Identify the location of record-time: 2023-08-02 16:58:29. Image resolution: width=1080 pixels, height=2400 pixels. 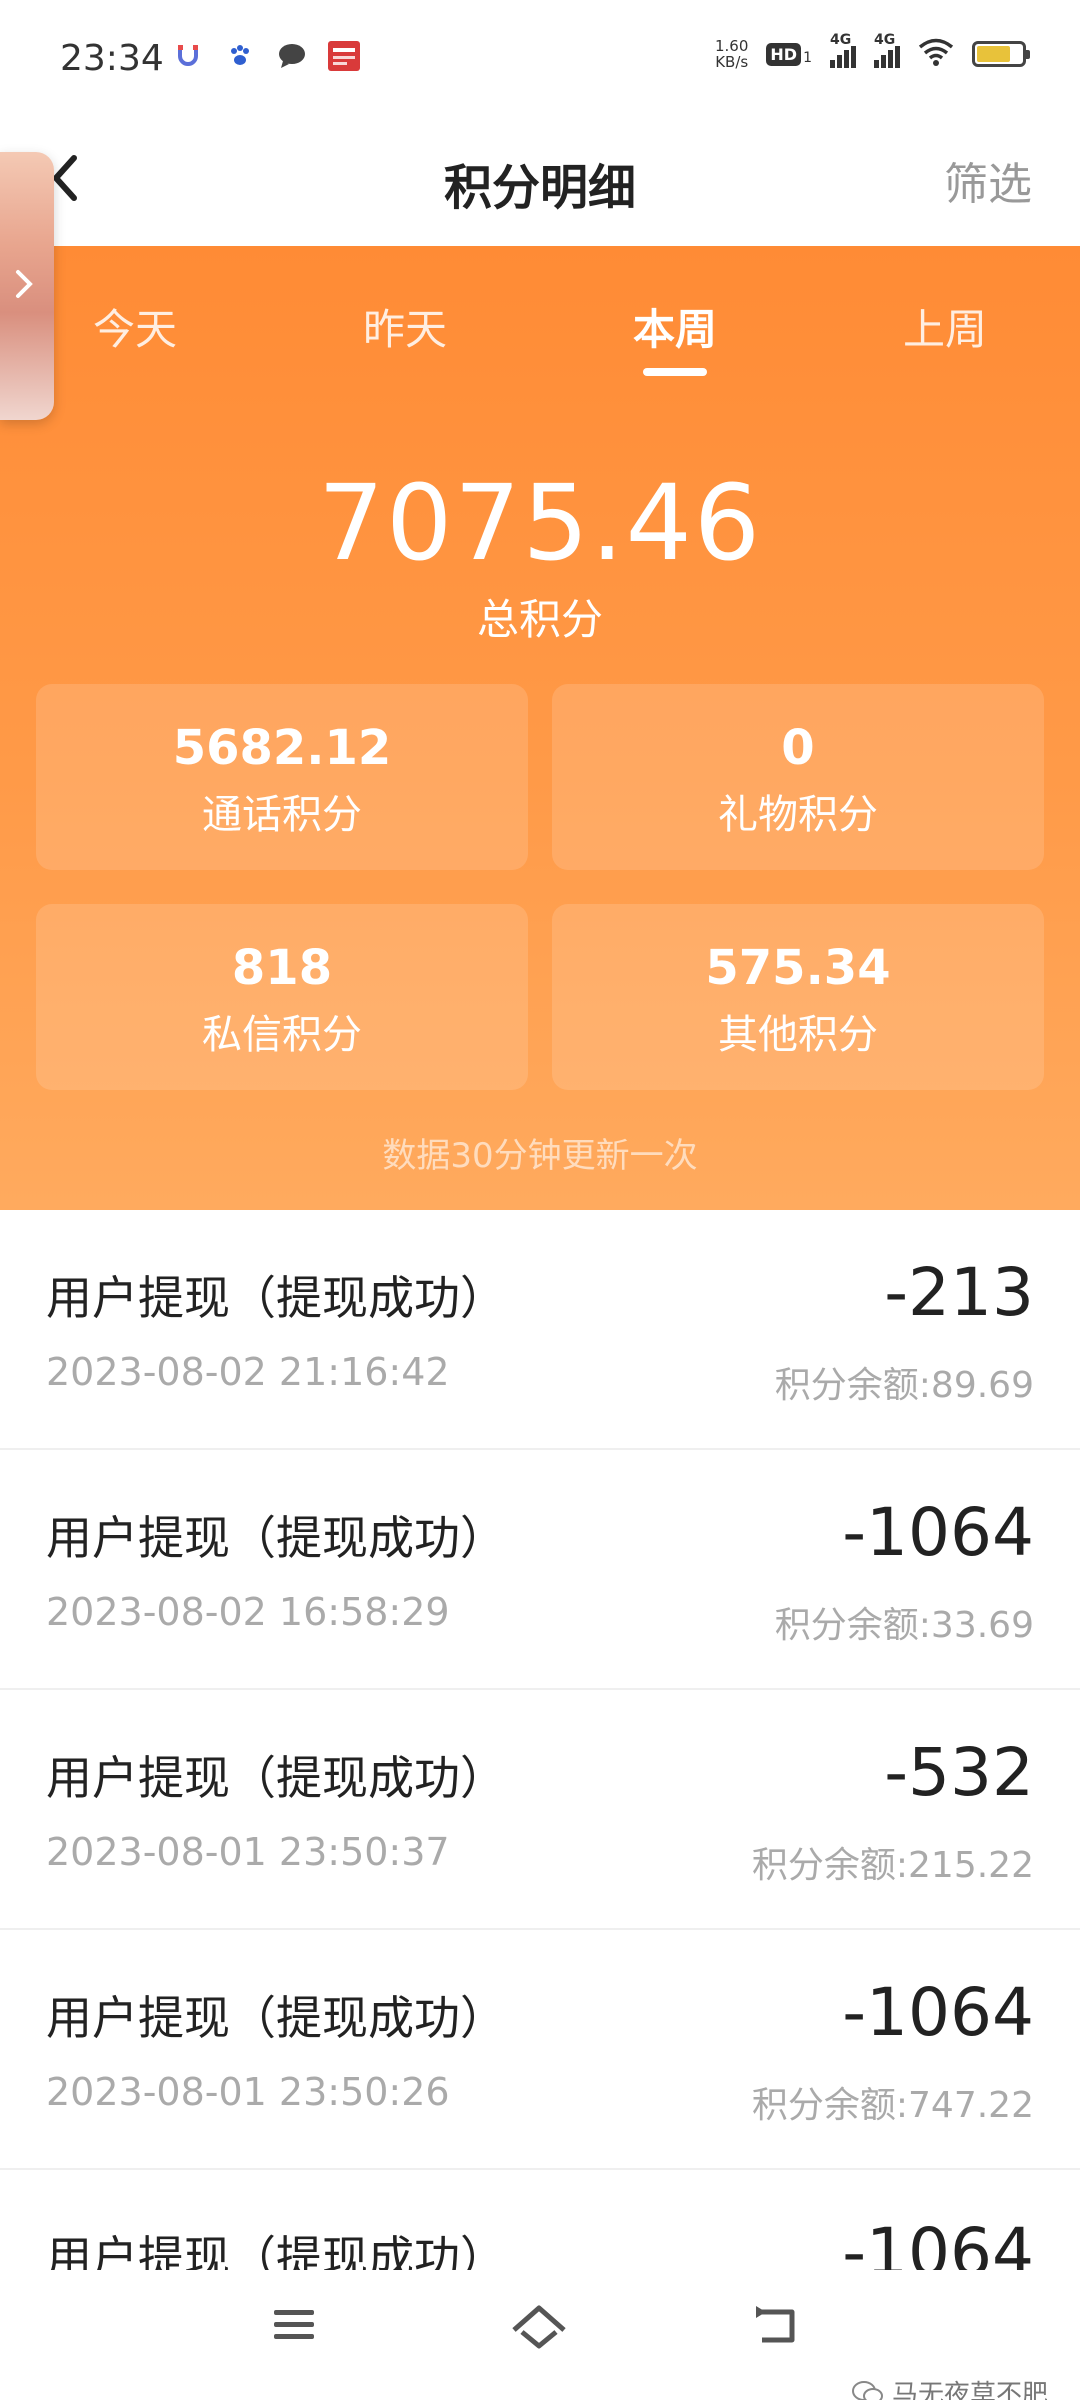
(248, 1612).